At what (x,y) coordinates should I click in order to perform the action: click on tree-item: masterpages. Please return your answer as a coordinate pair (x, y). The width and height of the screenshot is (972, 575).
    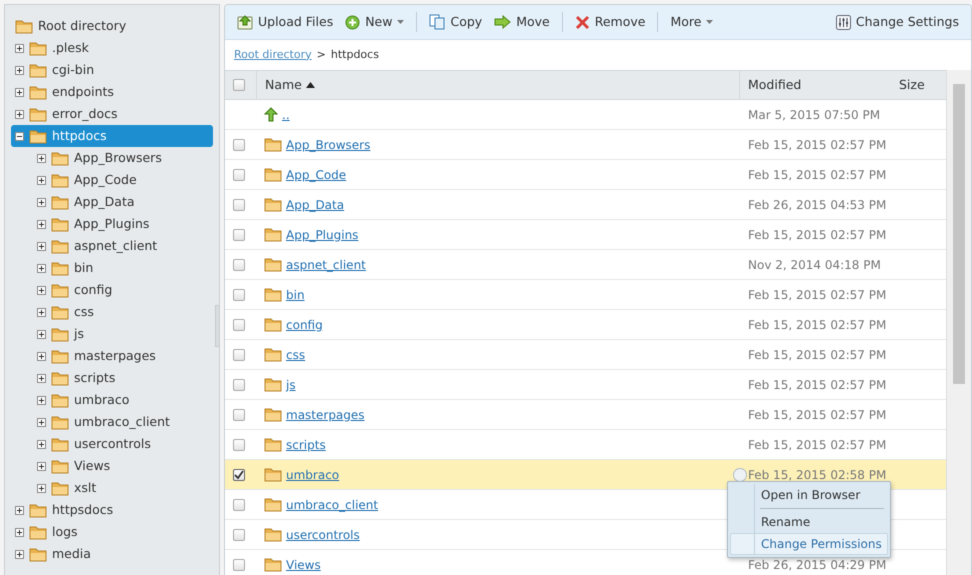
    Looking at the image, I should click on (123, 356).